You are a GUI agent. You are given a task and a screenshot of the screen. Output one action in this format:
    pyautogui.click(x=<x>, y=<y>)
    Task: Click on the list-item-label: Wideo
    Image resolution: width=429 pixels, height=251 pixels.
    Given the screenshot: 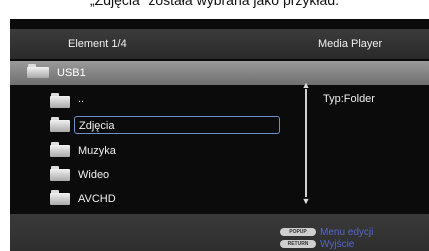 What is the action you would take?
    pyautogui.click(x=94, y=175)
    